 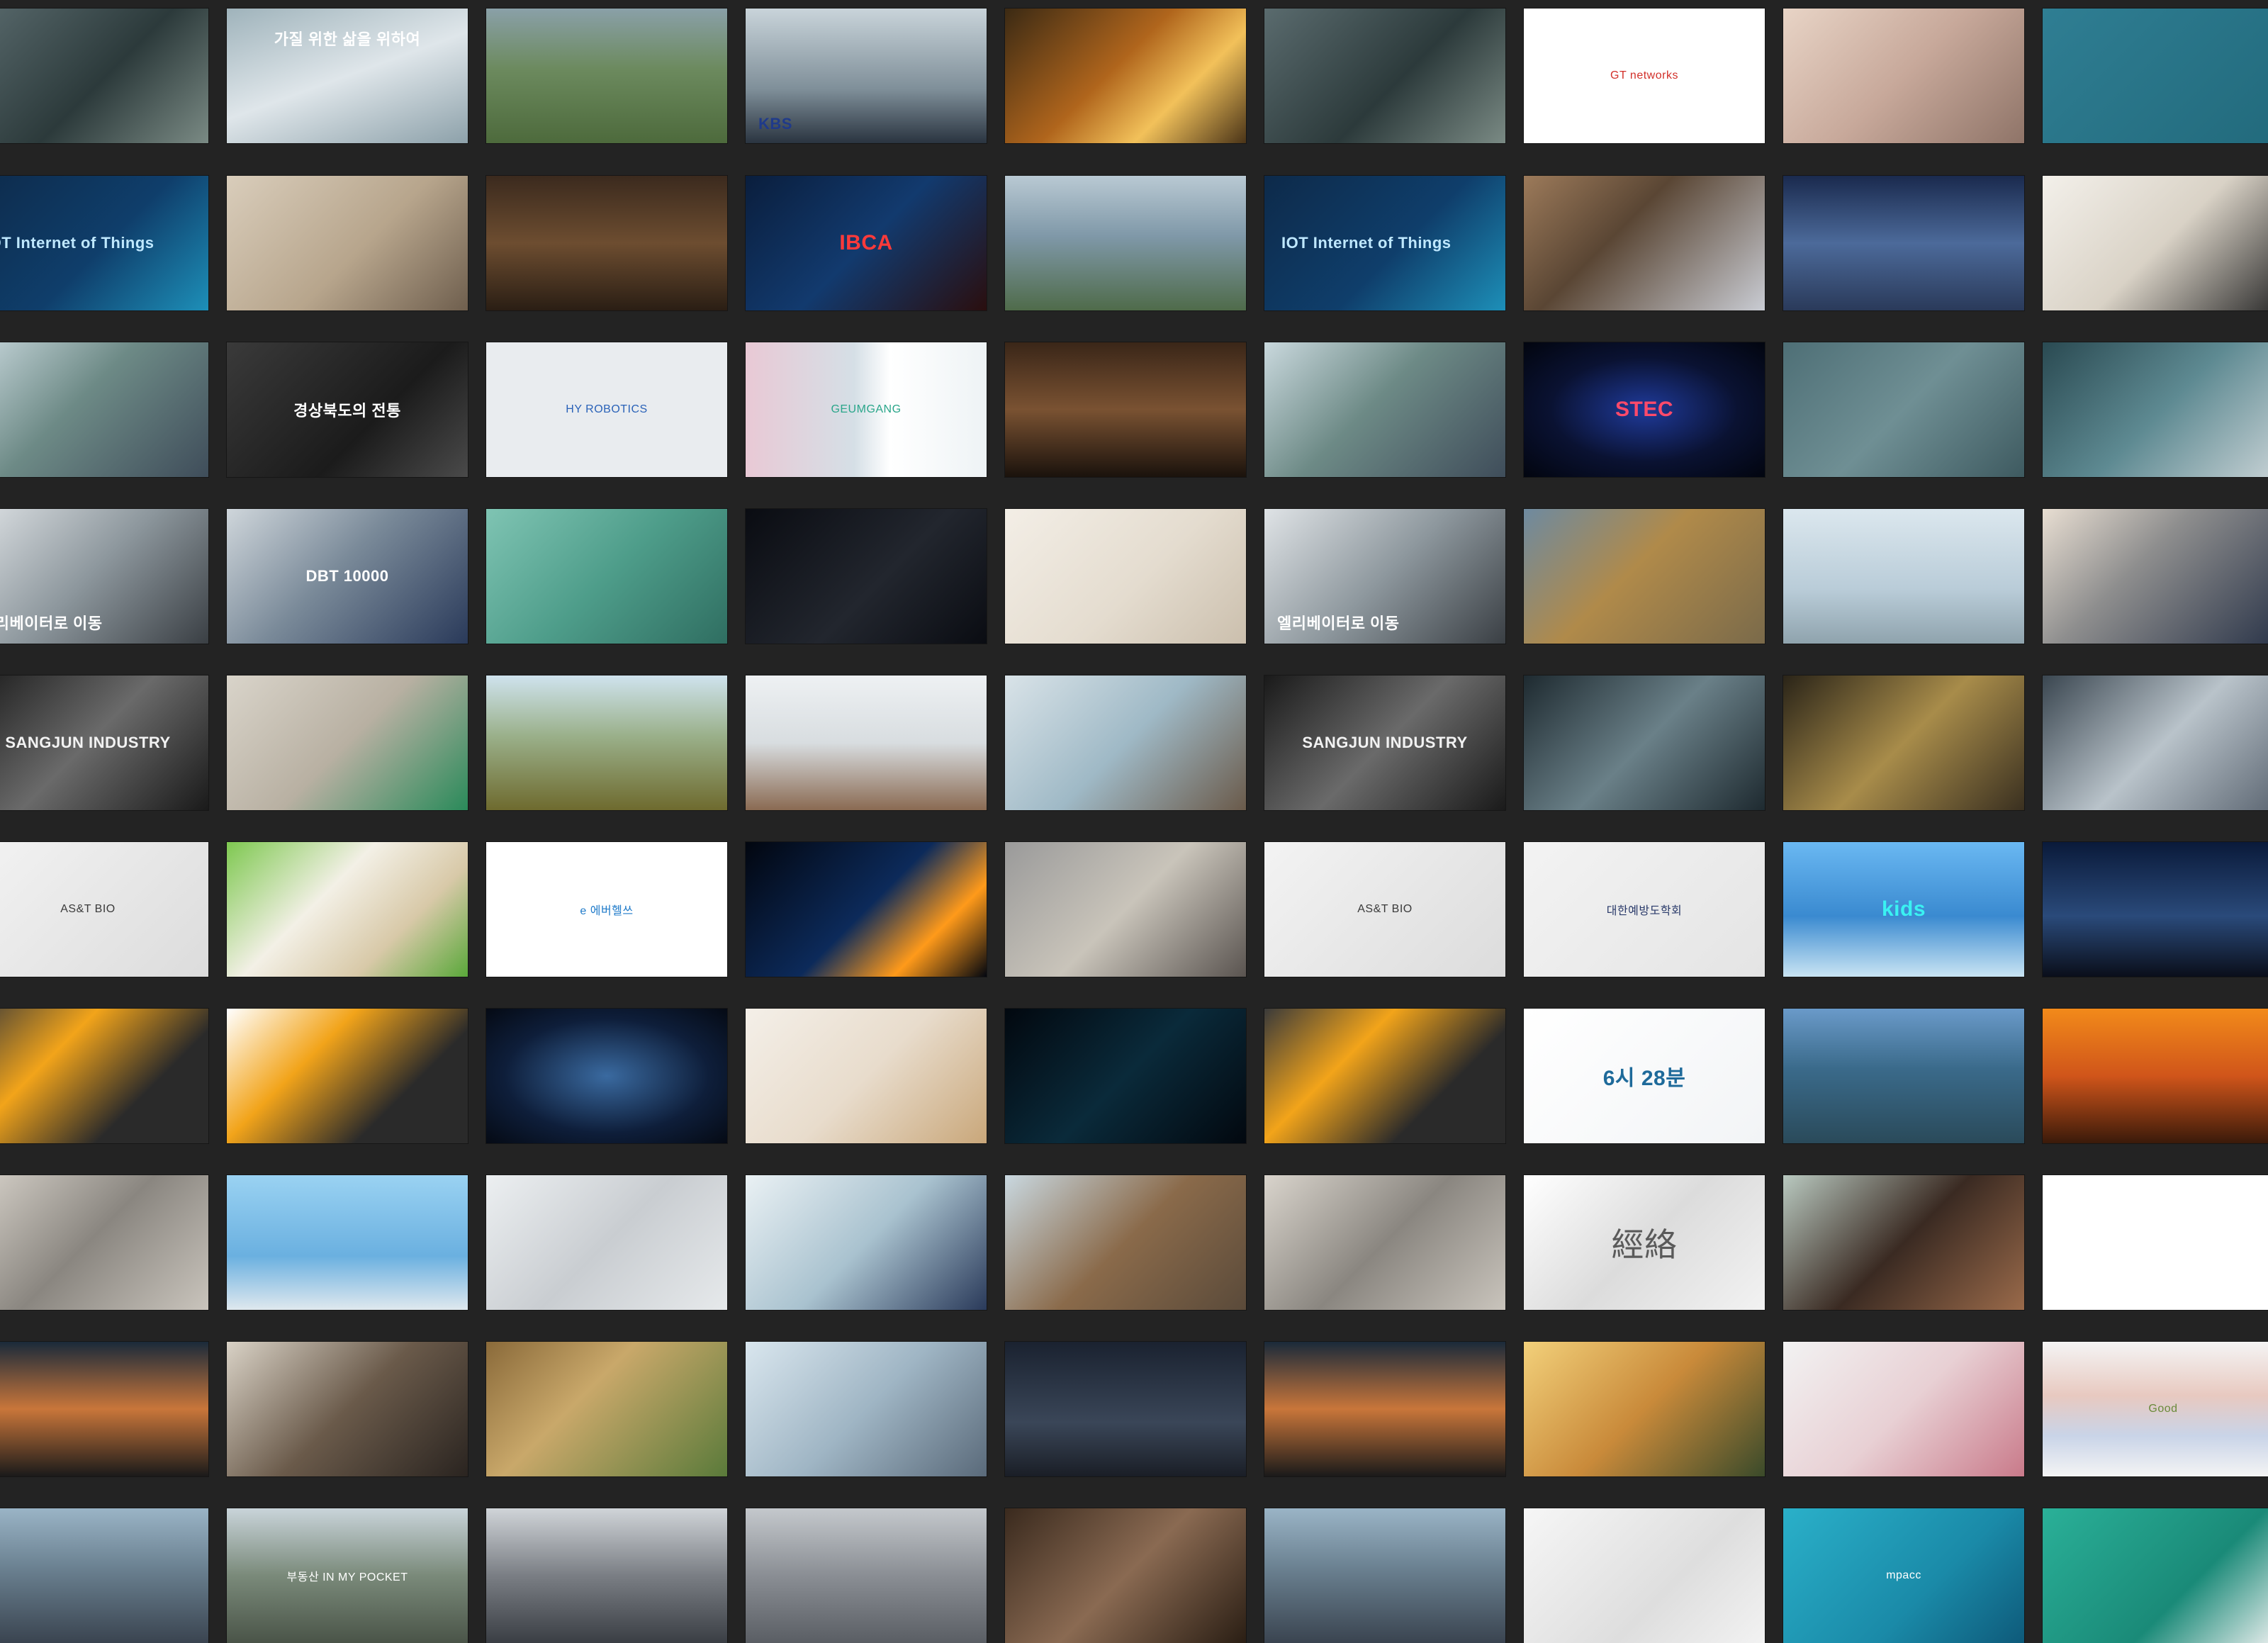 I want to click on video-thumbnail: STEC, so click(x=1644, y=409).